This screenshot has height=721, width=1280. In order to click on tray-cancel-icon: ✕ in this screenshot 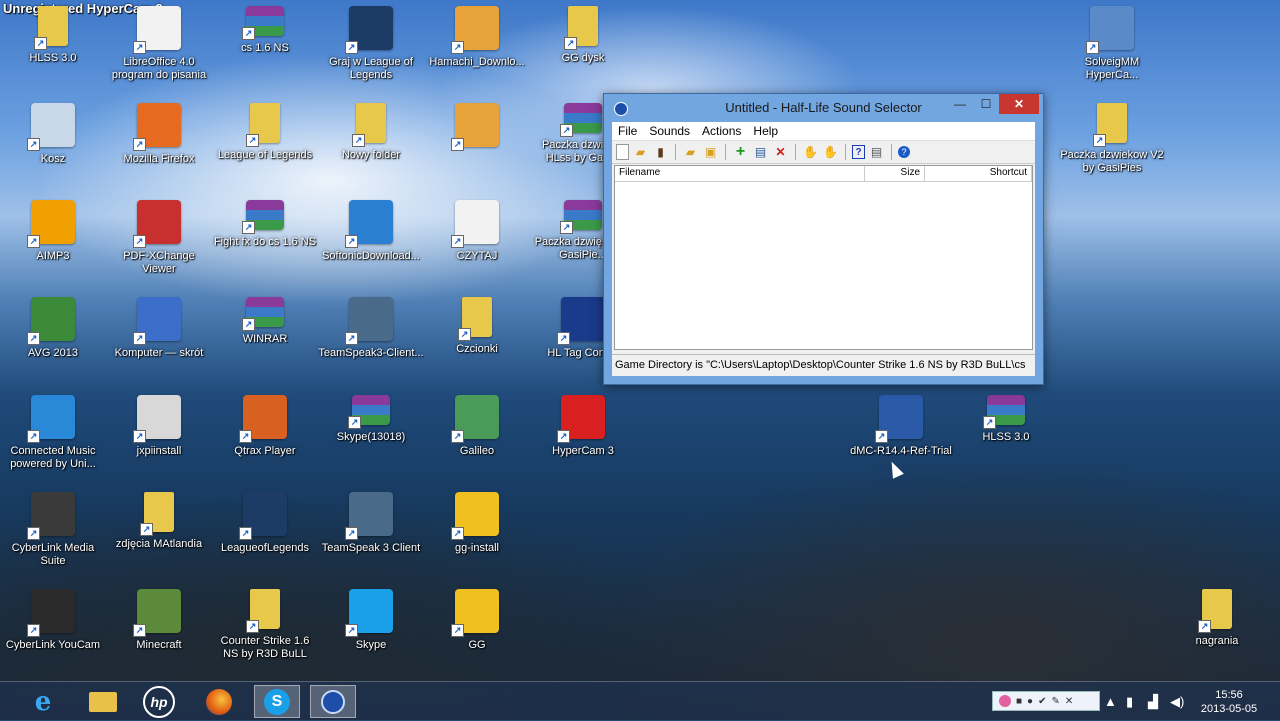, I will do `click(1069, 701)`.